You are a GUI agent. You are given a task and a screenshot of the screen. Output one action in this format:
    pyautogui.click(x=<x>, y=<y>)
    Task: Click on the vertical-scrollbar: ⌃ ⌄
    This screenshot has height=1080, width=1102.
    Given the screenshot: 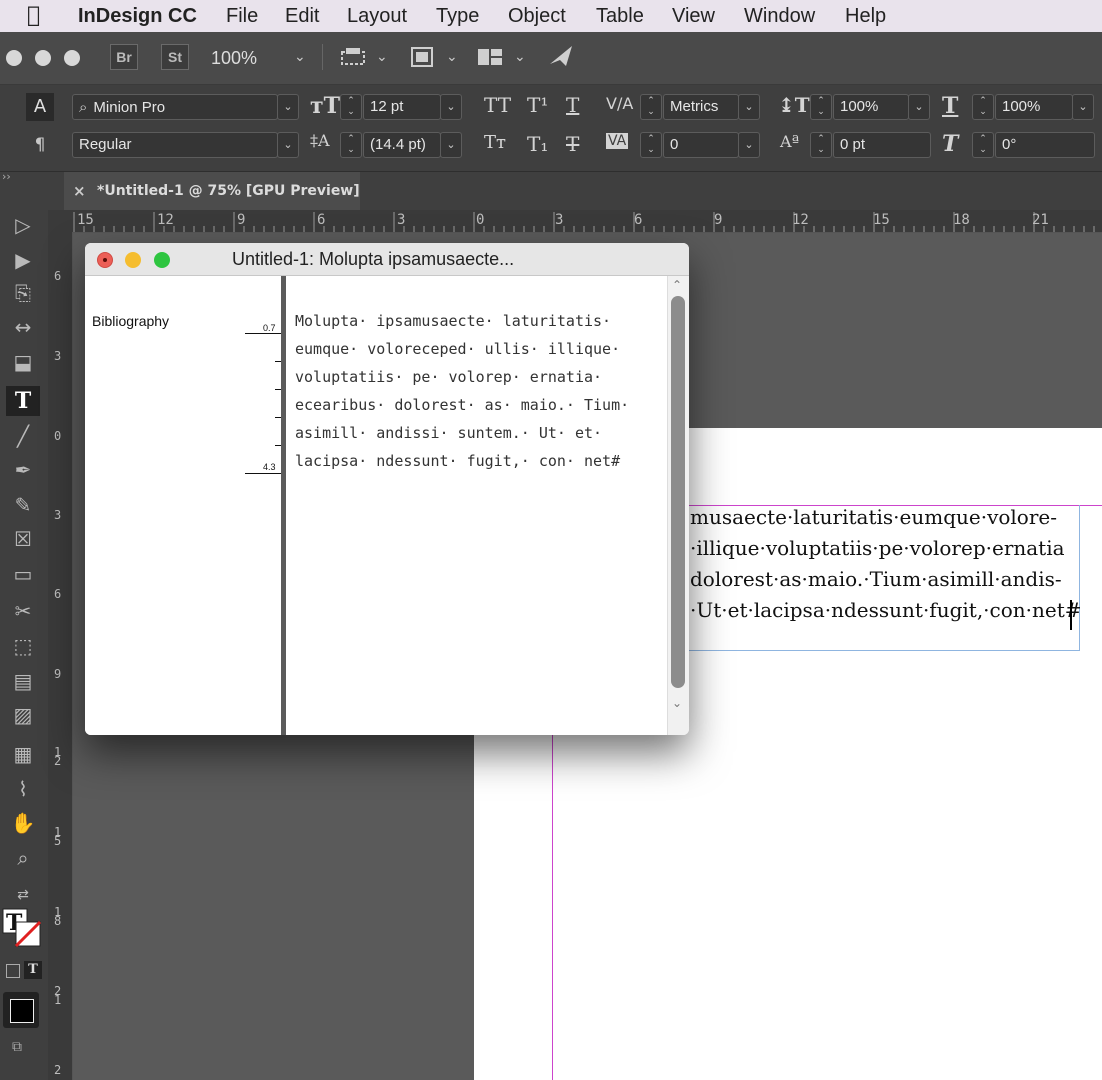 What is the action you would take?
    pyautogui.click(x=678, y=505)
    